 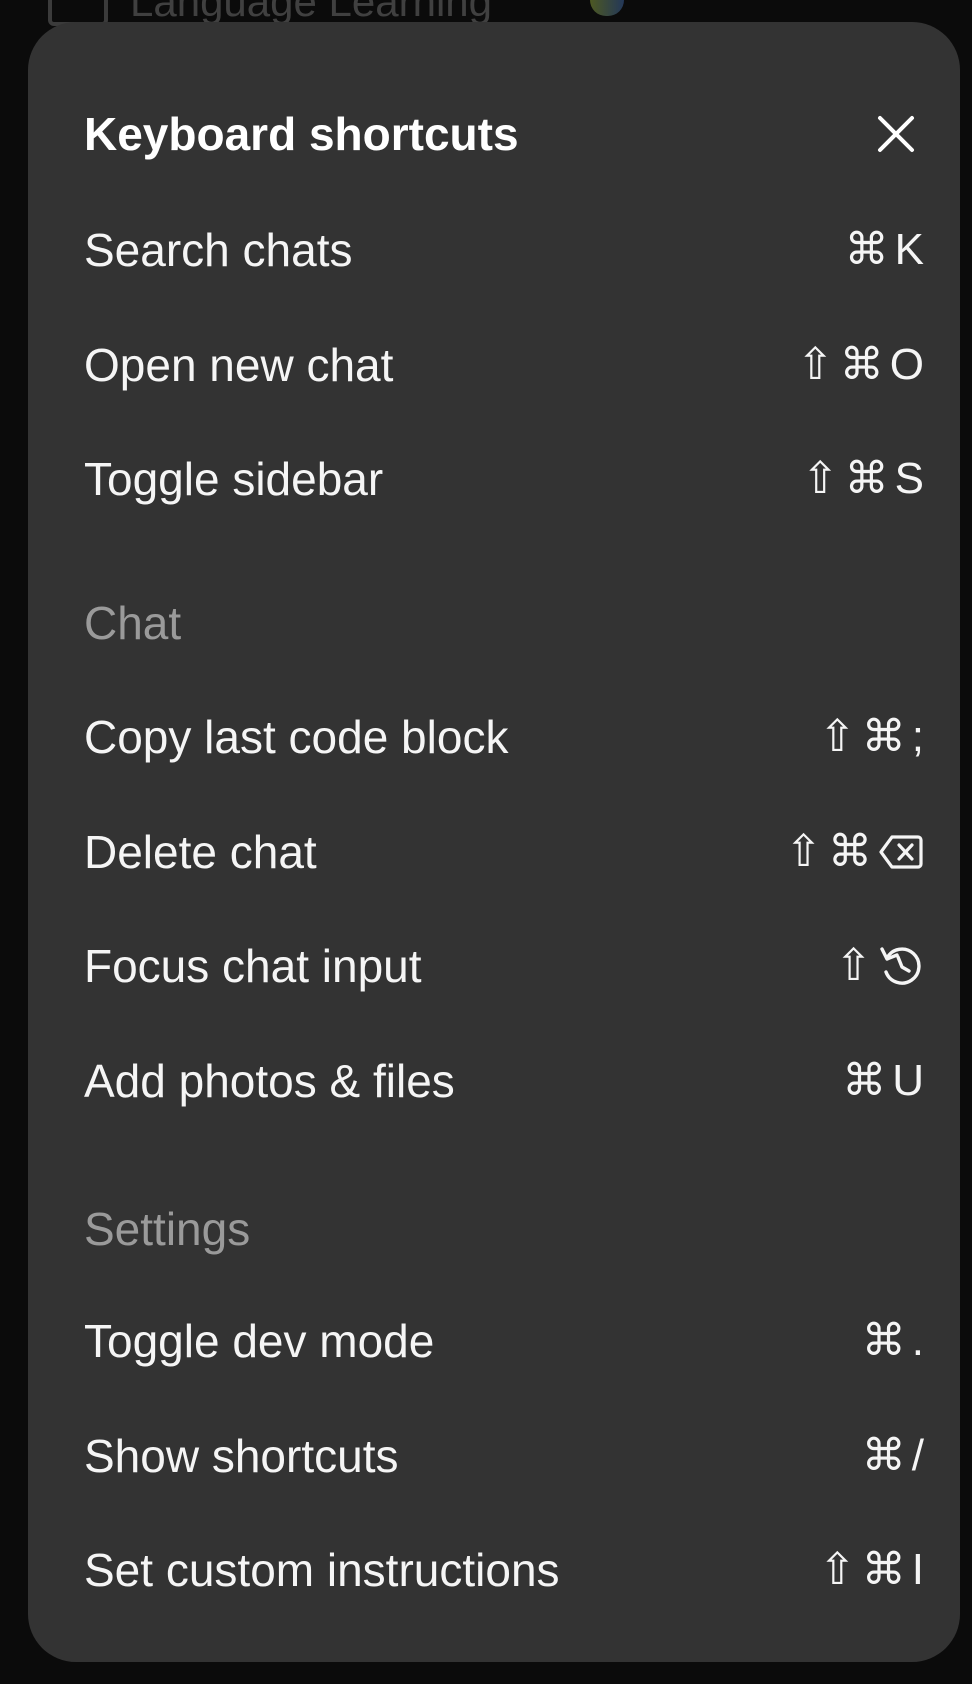 I want to click on modal-title: Keyboard shortcuts, so click(x=301, y=134).